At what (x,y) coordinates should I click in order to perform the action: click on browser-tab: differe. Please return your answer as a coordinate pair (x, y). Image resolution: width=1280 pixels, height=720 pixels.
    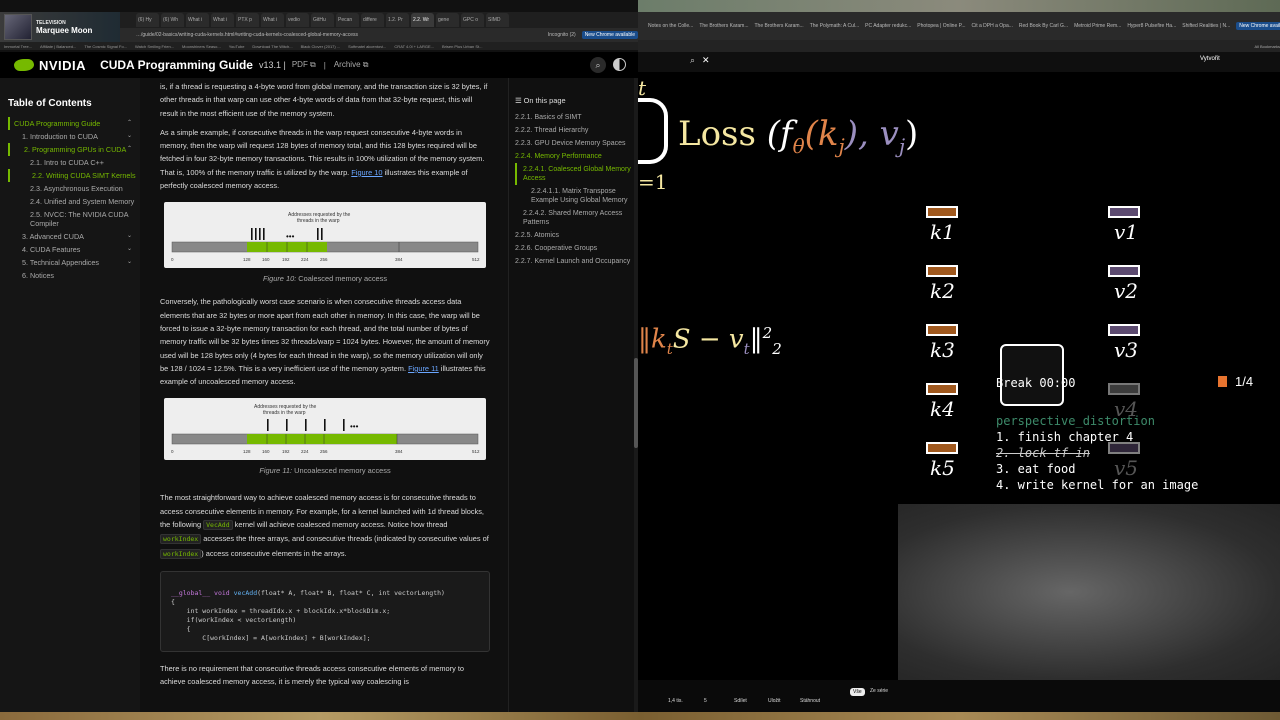
    Looking at the image, I should click on (372, 20).